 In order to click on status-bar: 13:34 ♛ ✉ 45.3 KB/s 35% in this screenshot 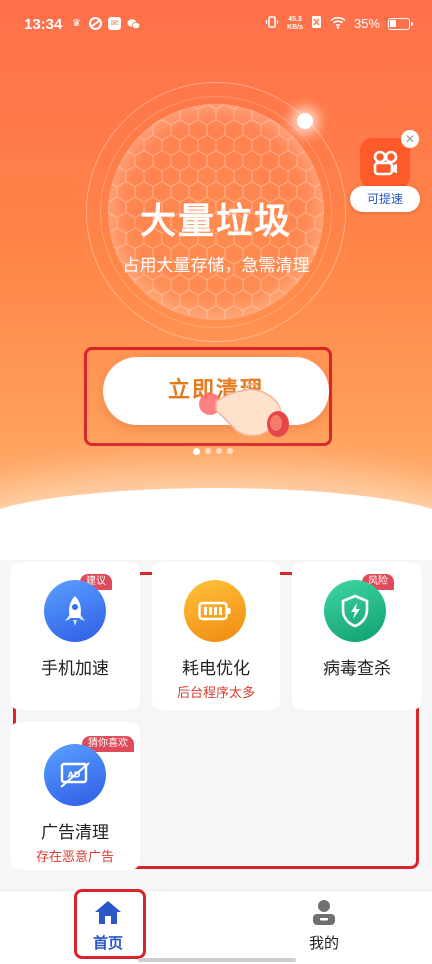, I will do `click(216, 25)`.